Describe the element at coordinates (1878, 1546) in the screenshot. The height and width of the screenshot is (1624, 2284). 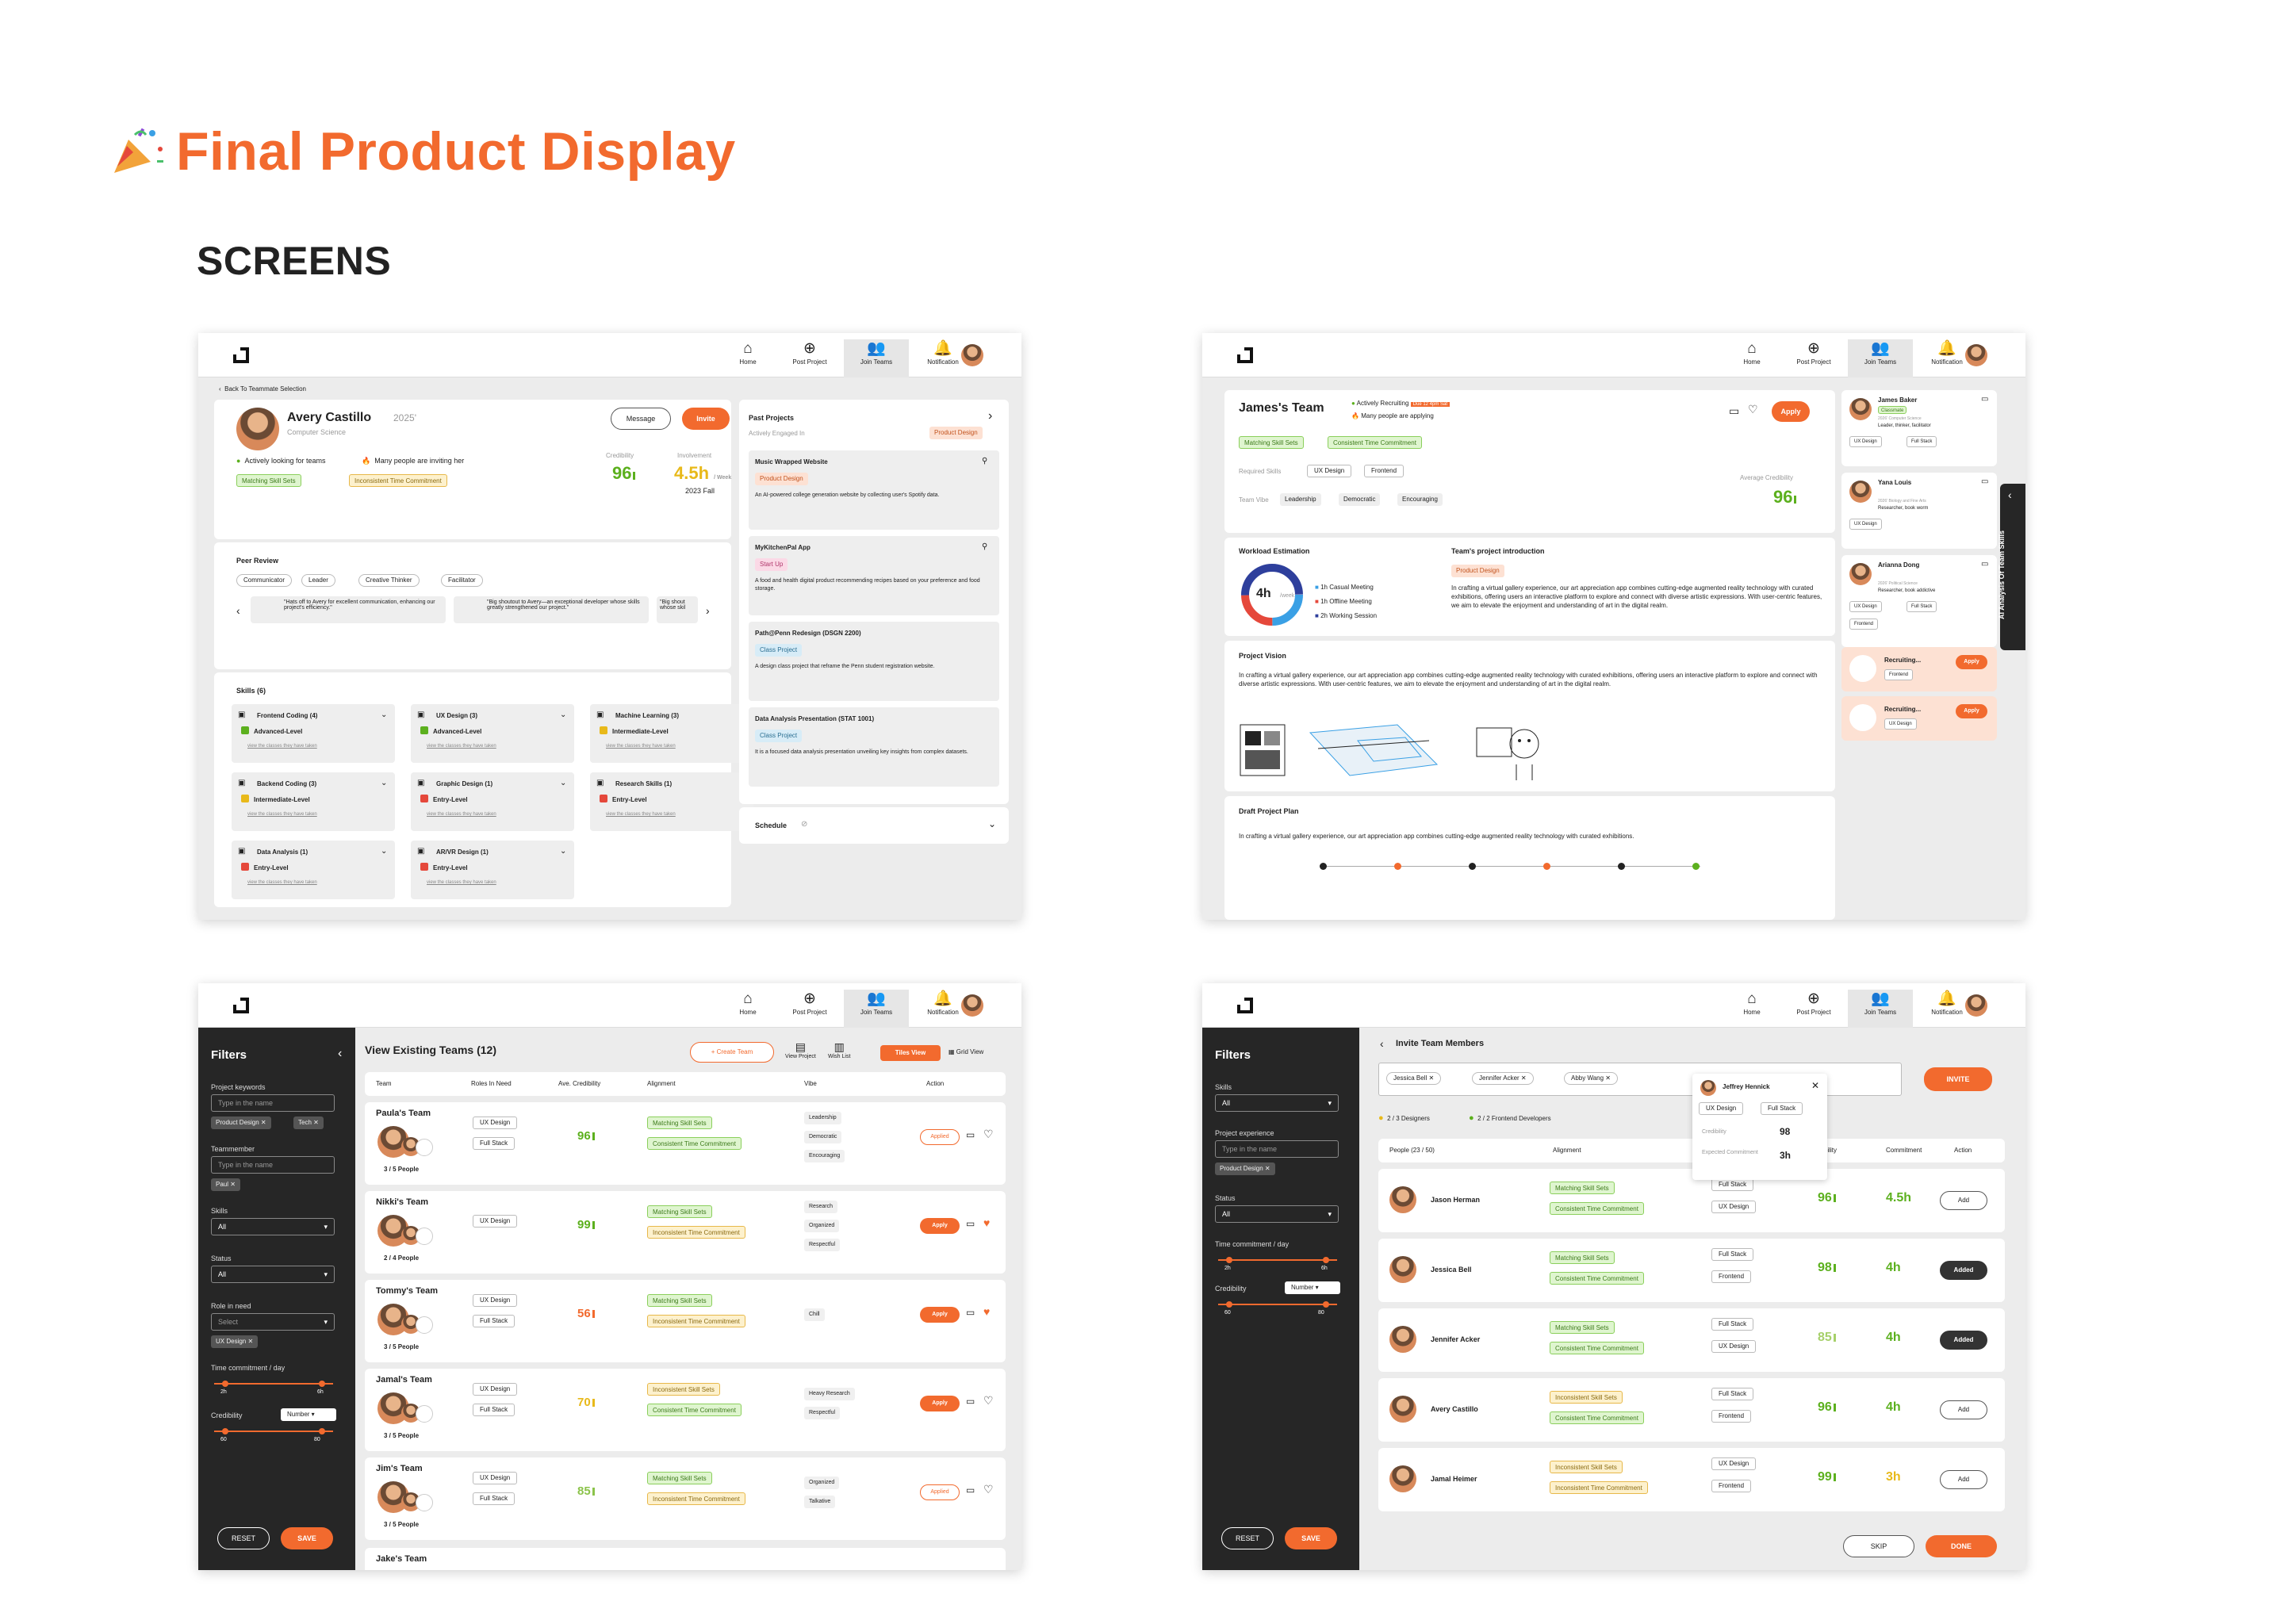
I see `skip-button: SKIP` at that location.